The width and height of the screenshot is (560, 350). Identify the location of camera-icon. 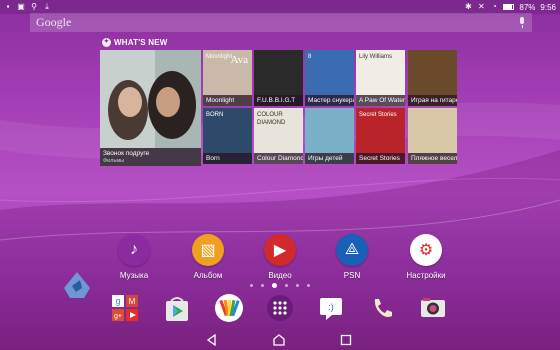
(433, 308).